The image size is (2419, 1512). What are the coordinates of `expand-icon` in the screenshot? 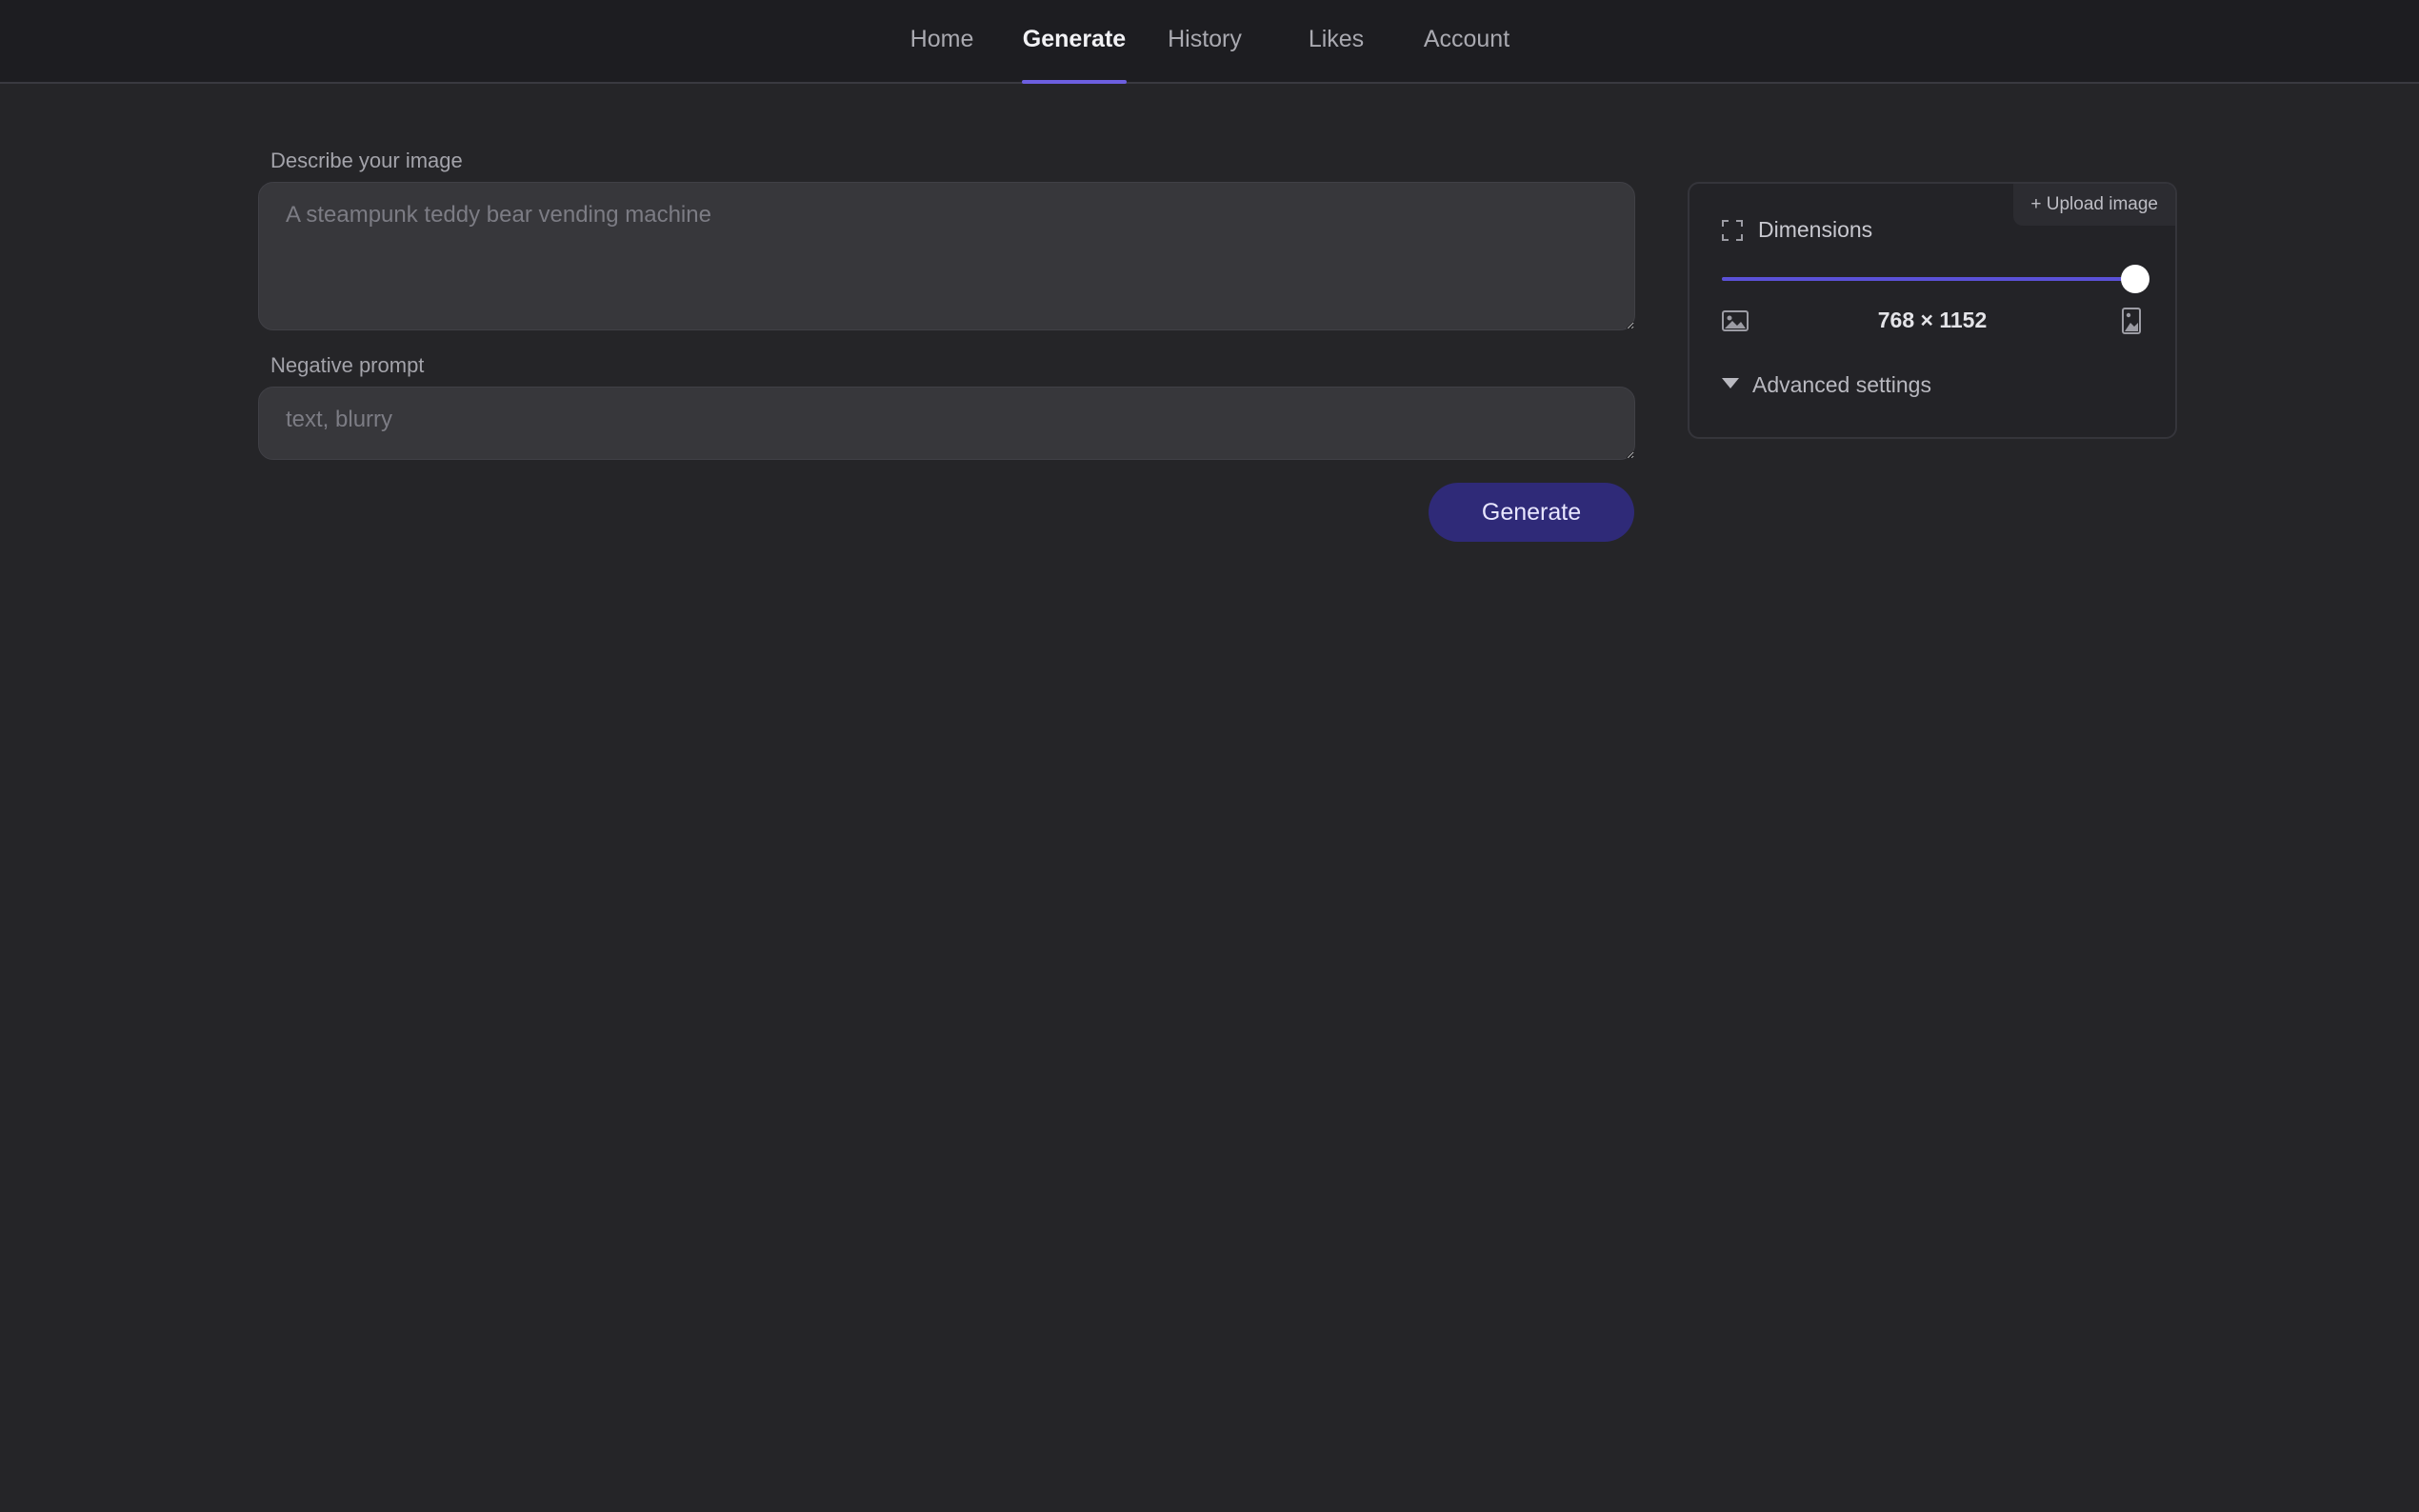 It's located at (1732, 230).